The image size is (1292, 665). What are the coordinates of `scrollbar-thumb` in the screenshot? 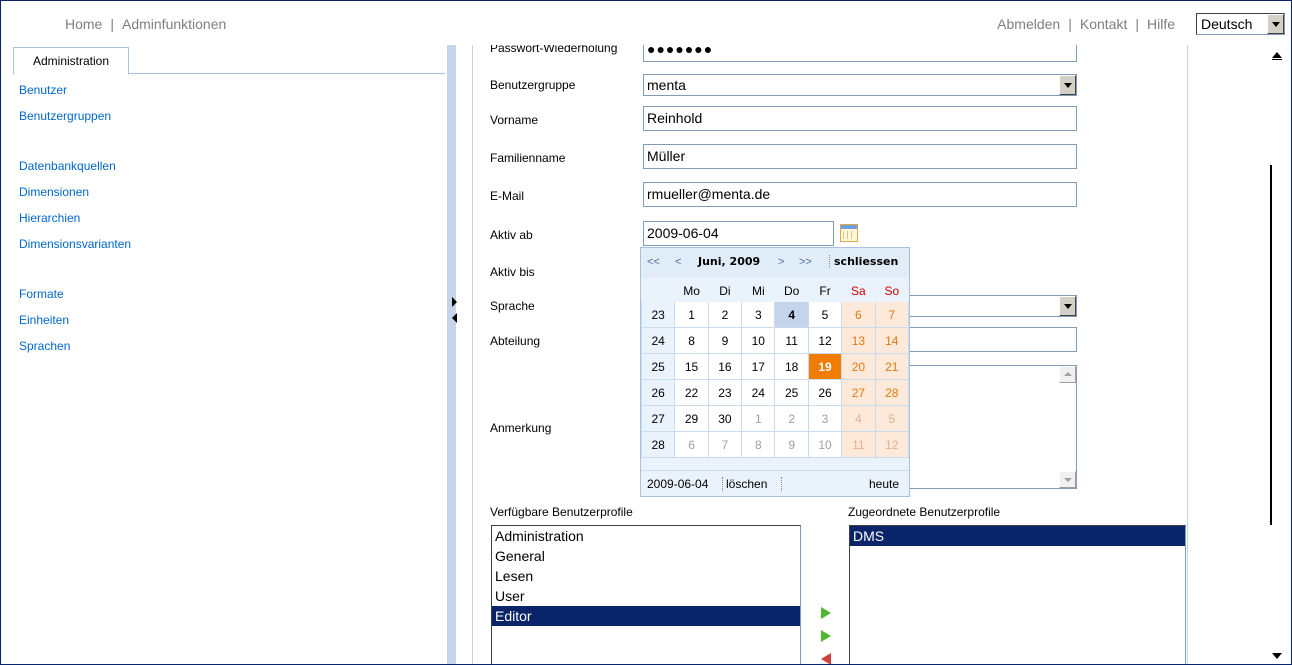 It's located at (1271, 345).